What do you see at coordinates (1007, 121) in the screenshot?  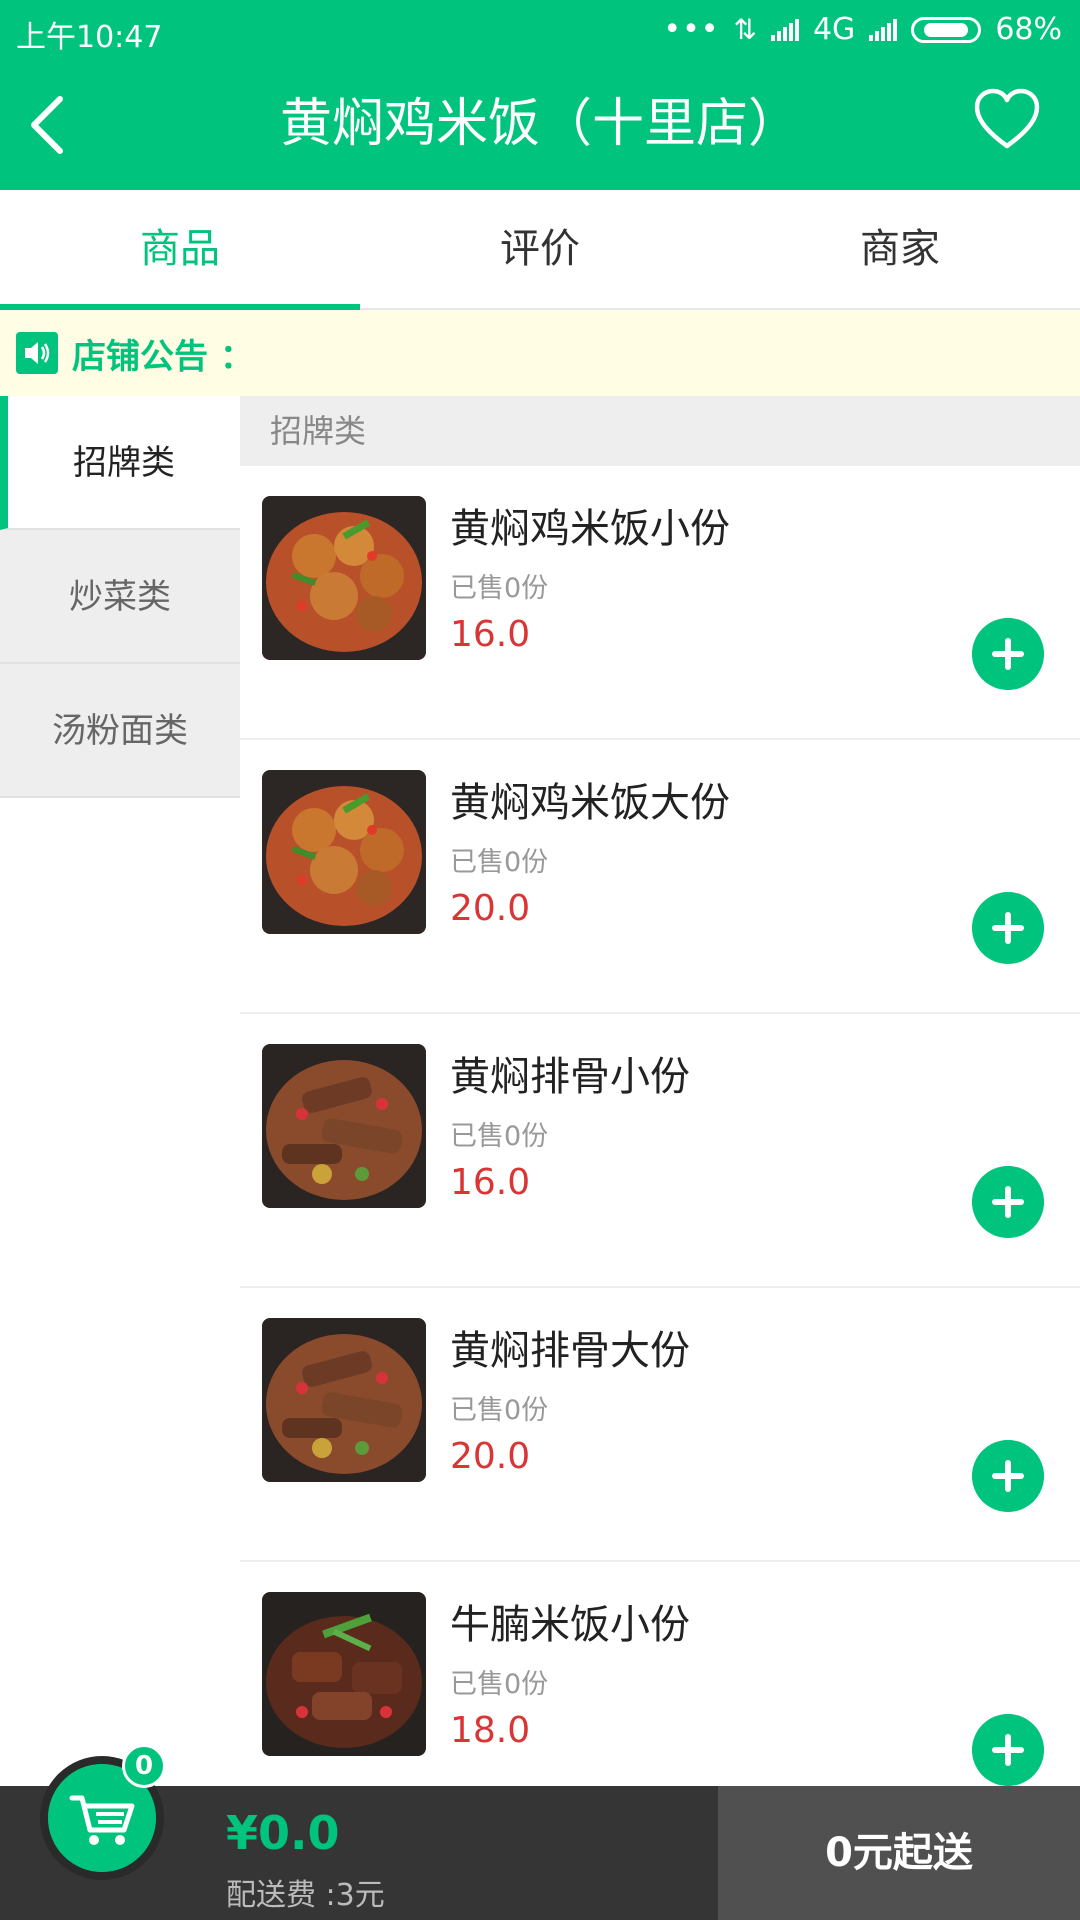 I see `heart-icon` at bounding box center [1007, 121].